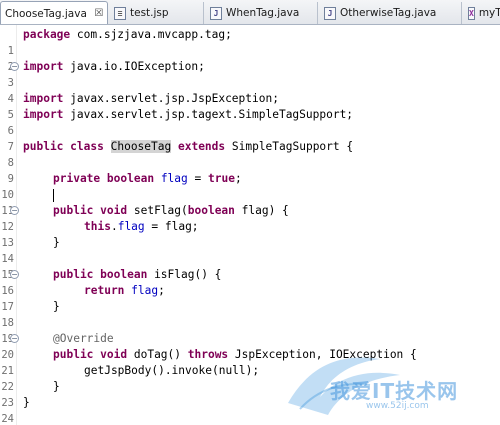 The image size is (500, 425). I want to click on tab-otherwisetag-java: J OtherwiseTag.java, so click(390, 13).